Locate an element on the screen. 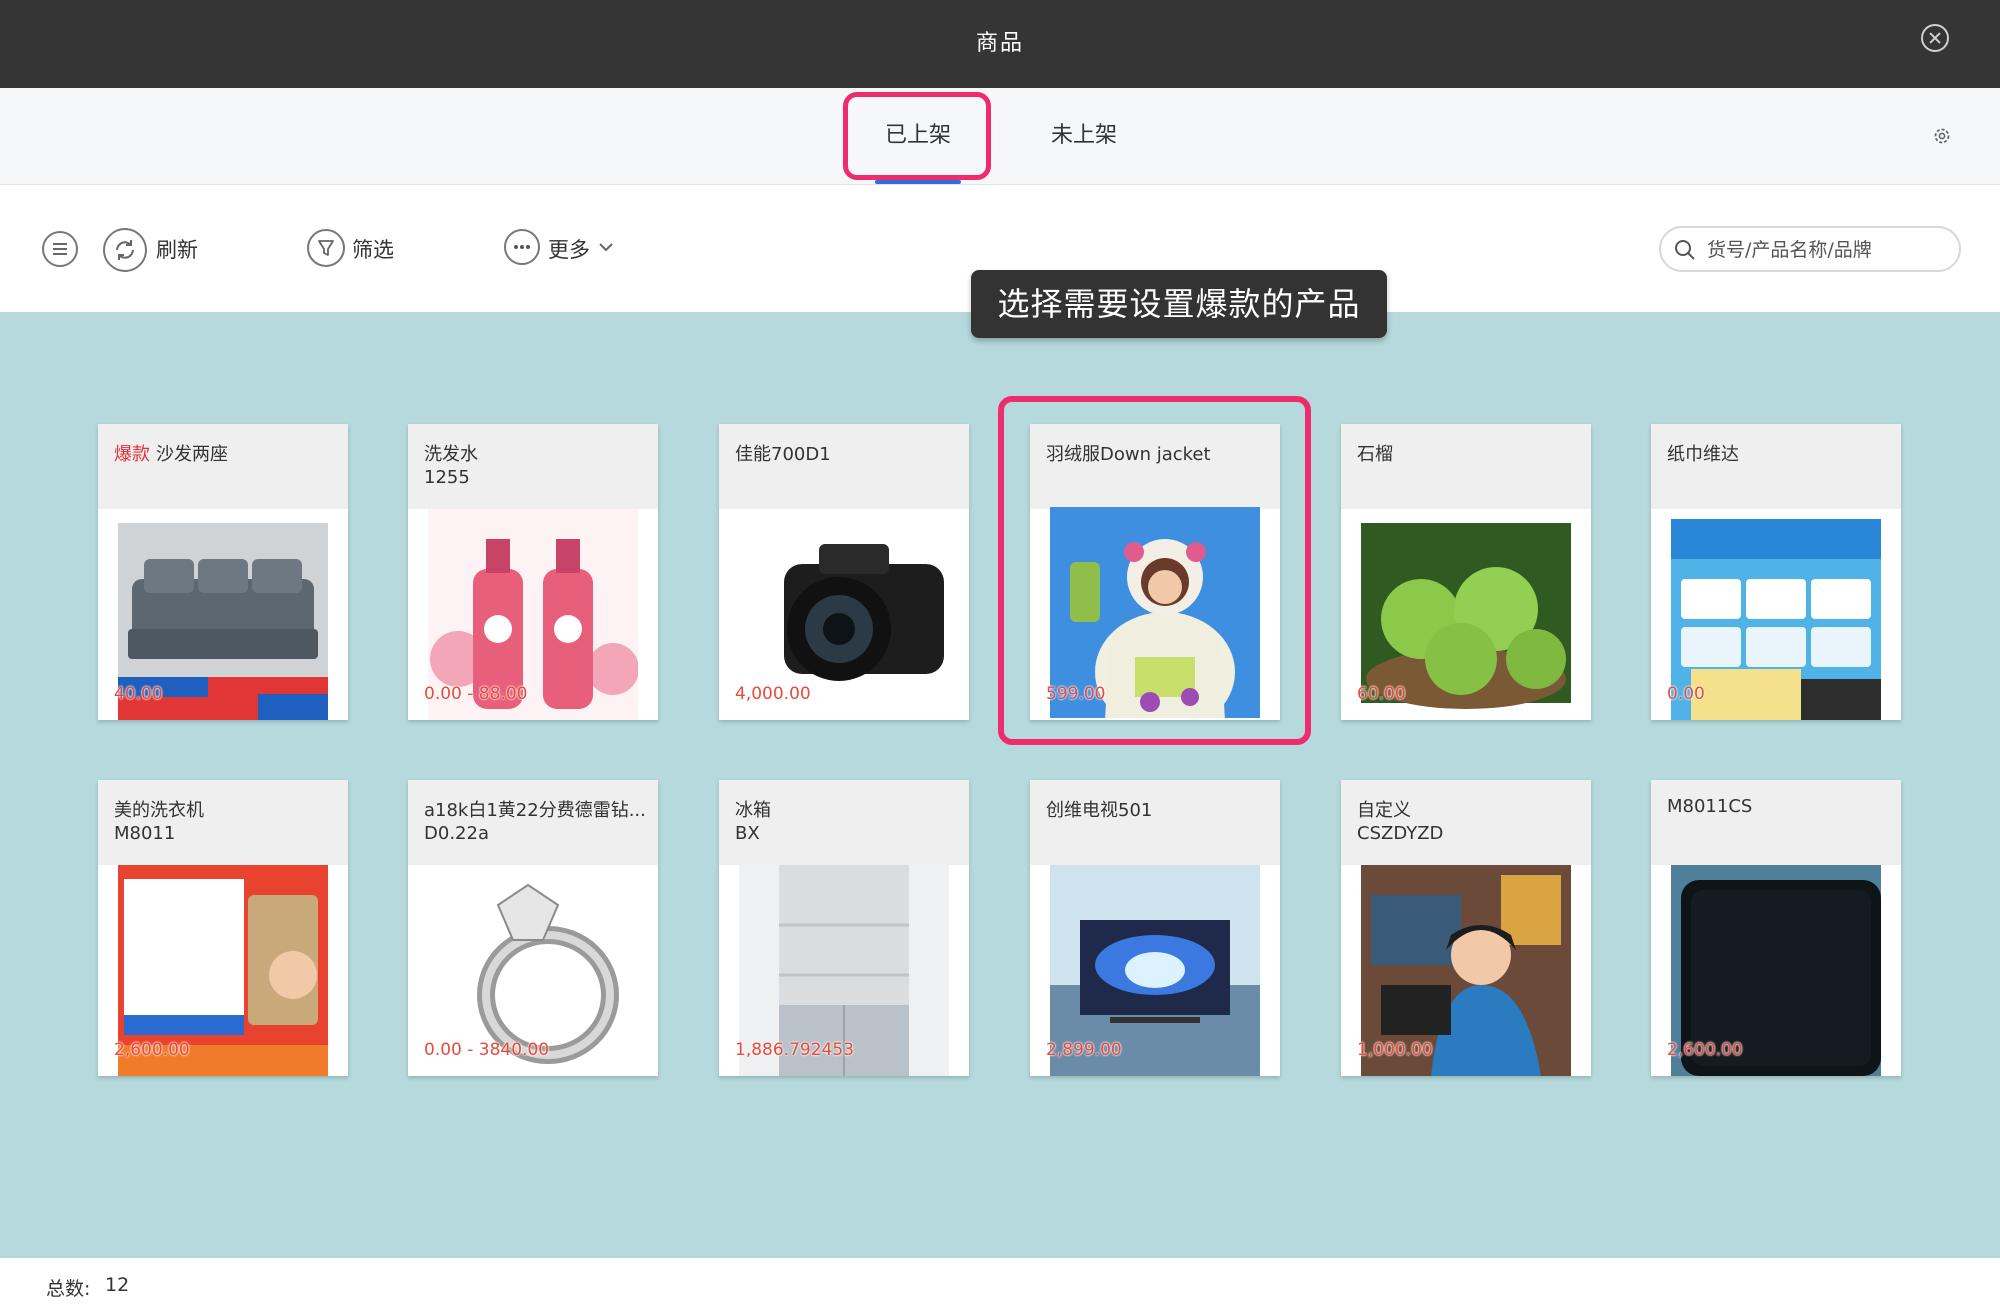 This screenshot has width=2000, height=1313. product-price: 1,000.00 is located at coordinates (1395, 1050).